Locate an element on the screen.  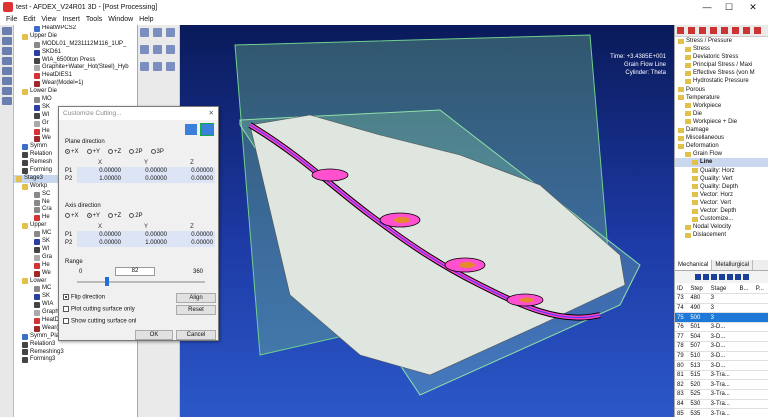
menu-help: Help is located at coordinates (146, 19).